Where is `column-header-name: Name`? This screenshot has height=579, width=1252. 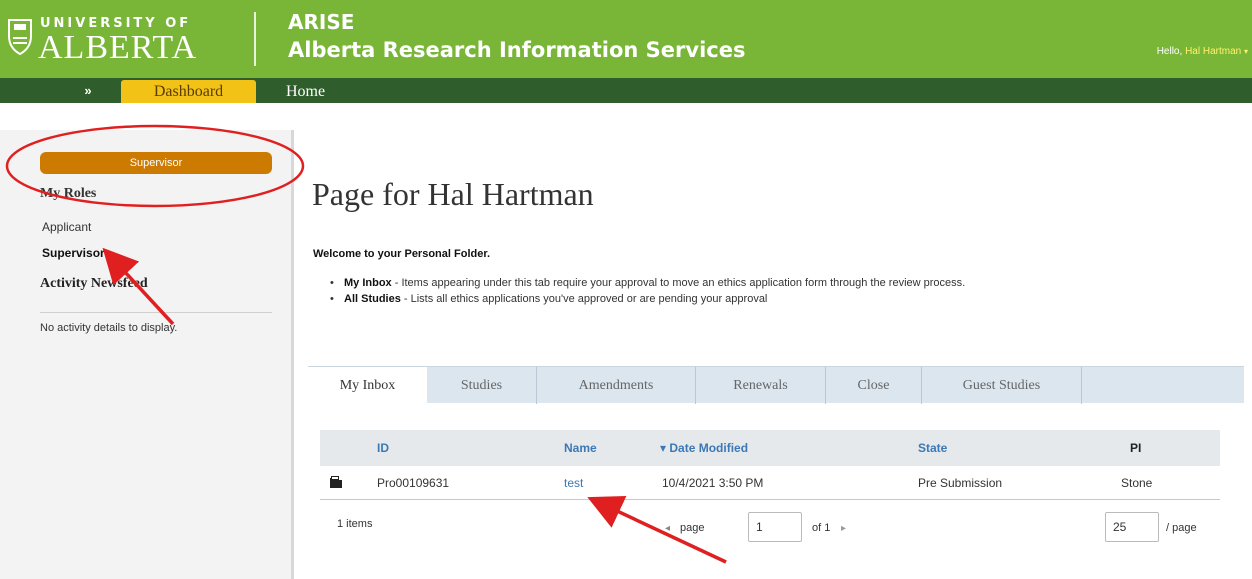
column-header-name: Name is located at coordinates (580, 448).